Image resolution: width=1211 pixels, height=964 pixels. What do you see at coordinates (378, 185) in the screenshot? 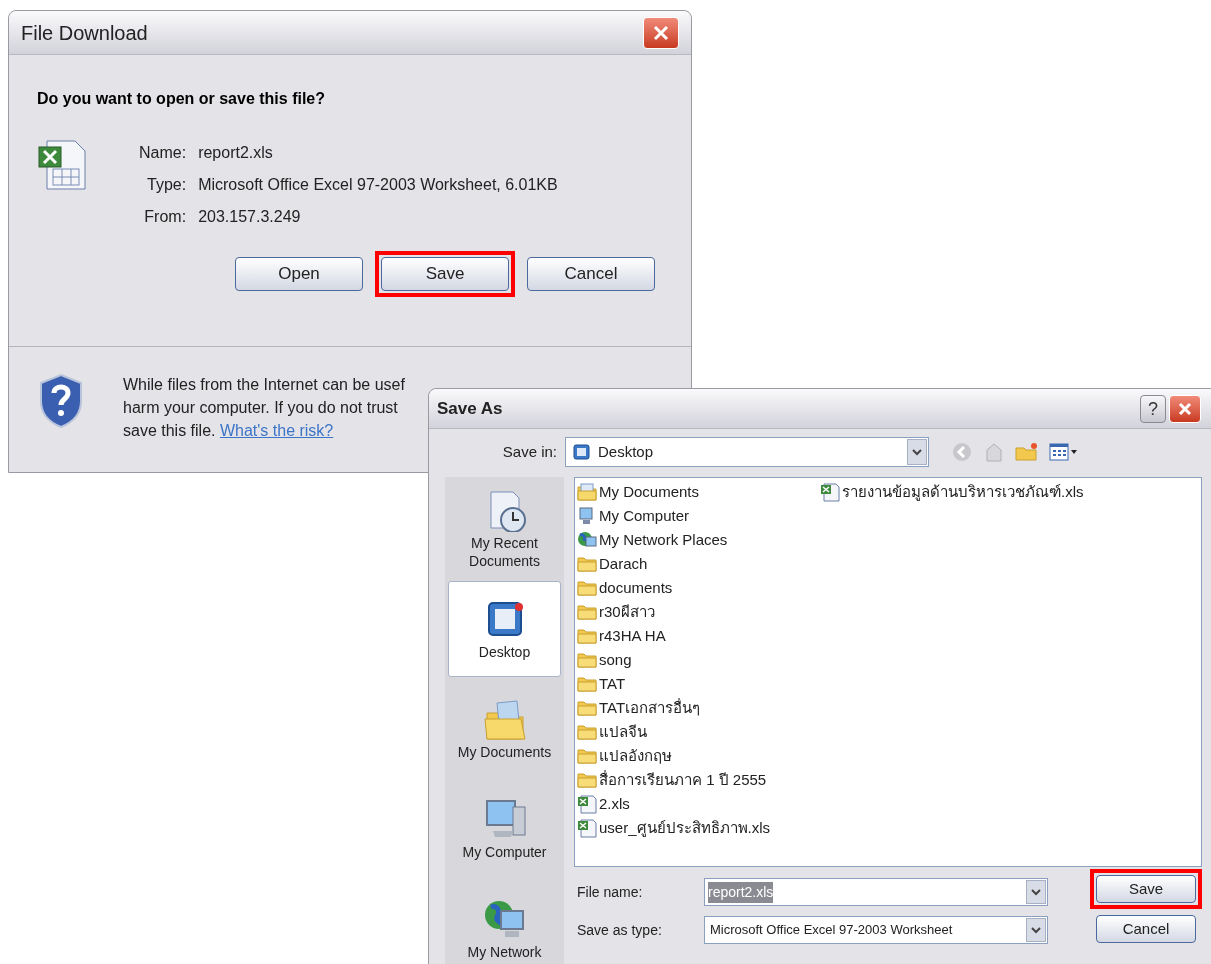
I see `detail-value: Microsoft Office Excel 97-2003 Worksheet, 6.01KB` at bounding box center [378, 185].